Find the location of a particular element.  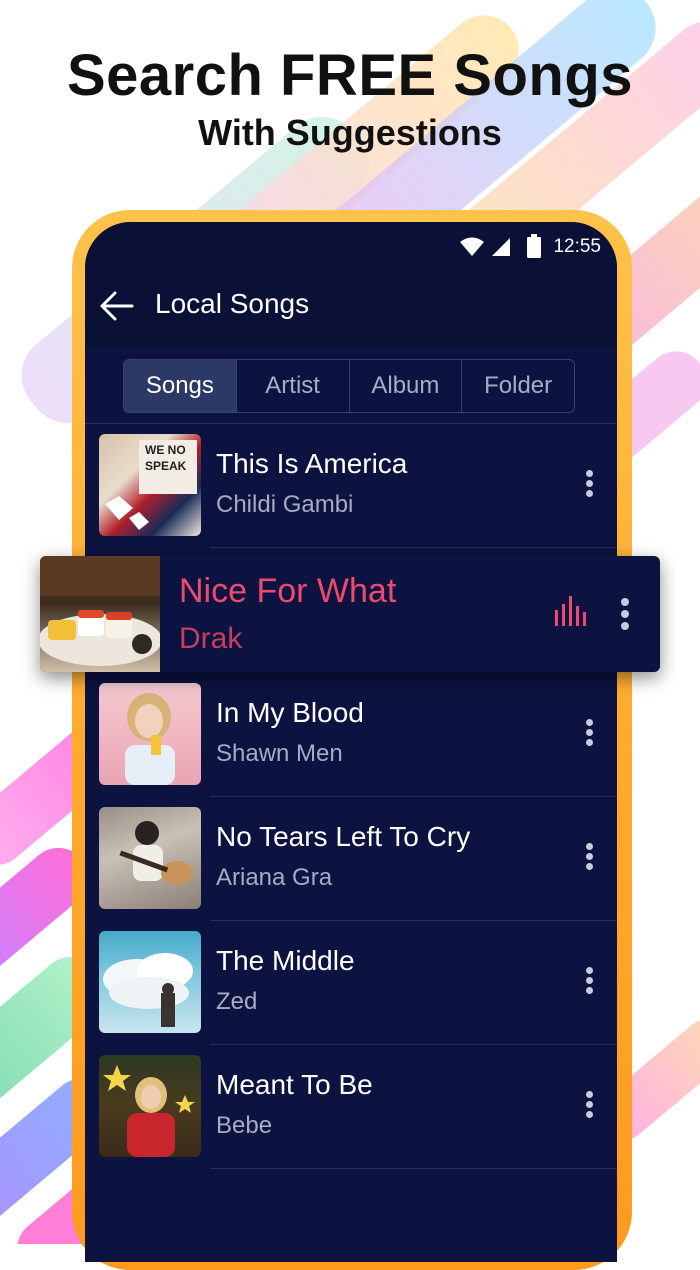

signal-icon is located at coordinates (501, 247).